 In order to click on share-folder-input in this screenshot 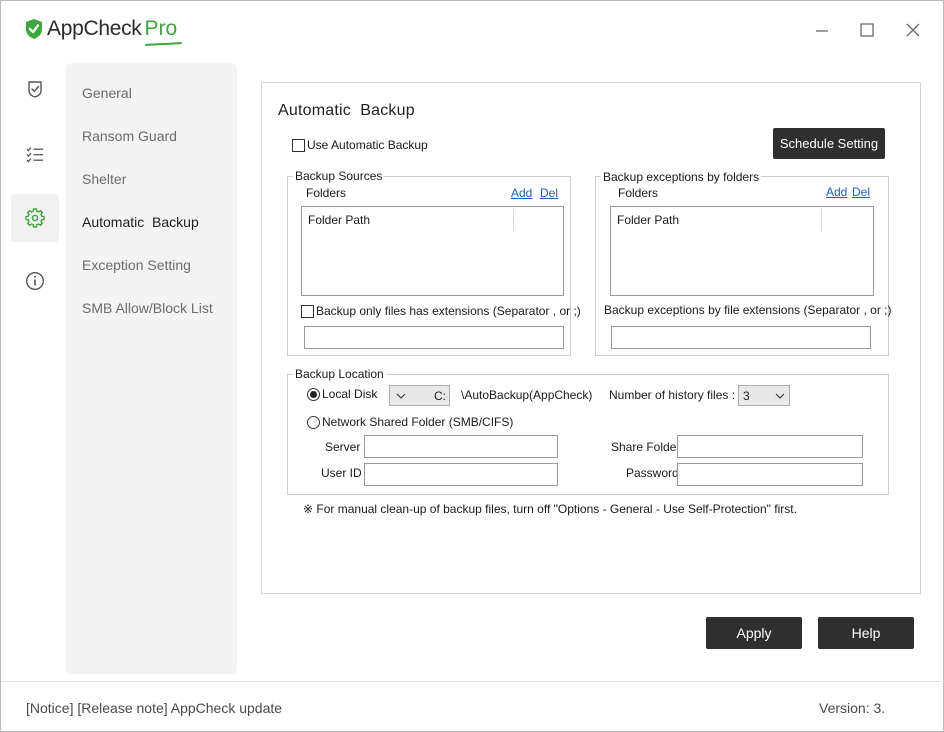, I will do `click(770, 446)`.